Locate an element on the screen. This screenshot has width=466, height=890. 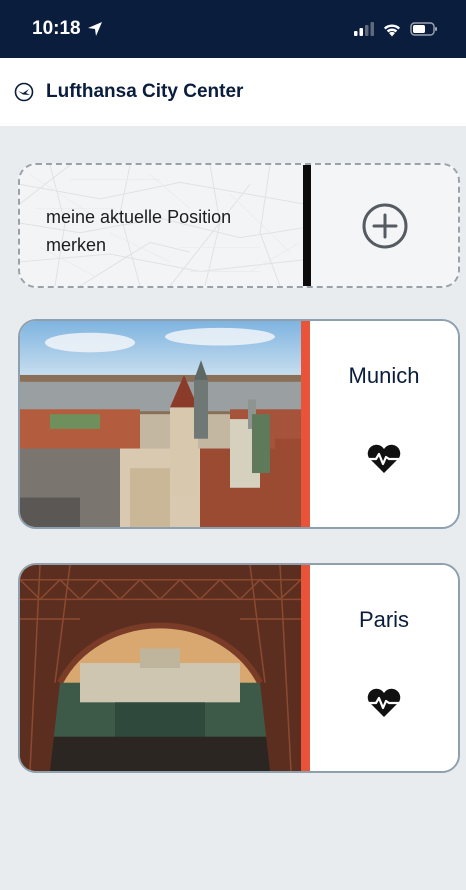
munich-photo is located at coordinates (160, 424).